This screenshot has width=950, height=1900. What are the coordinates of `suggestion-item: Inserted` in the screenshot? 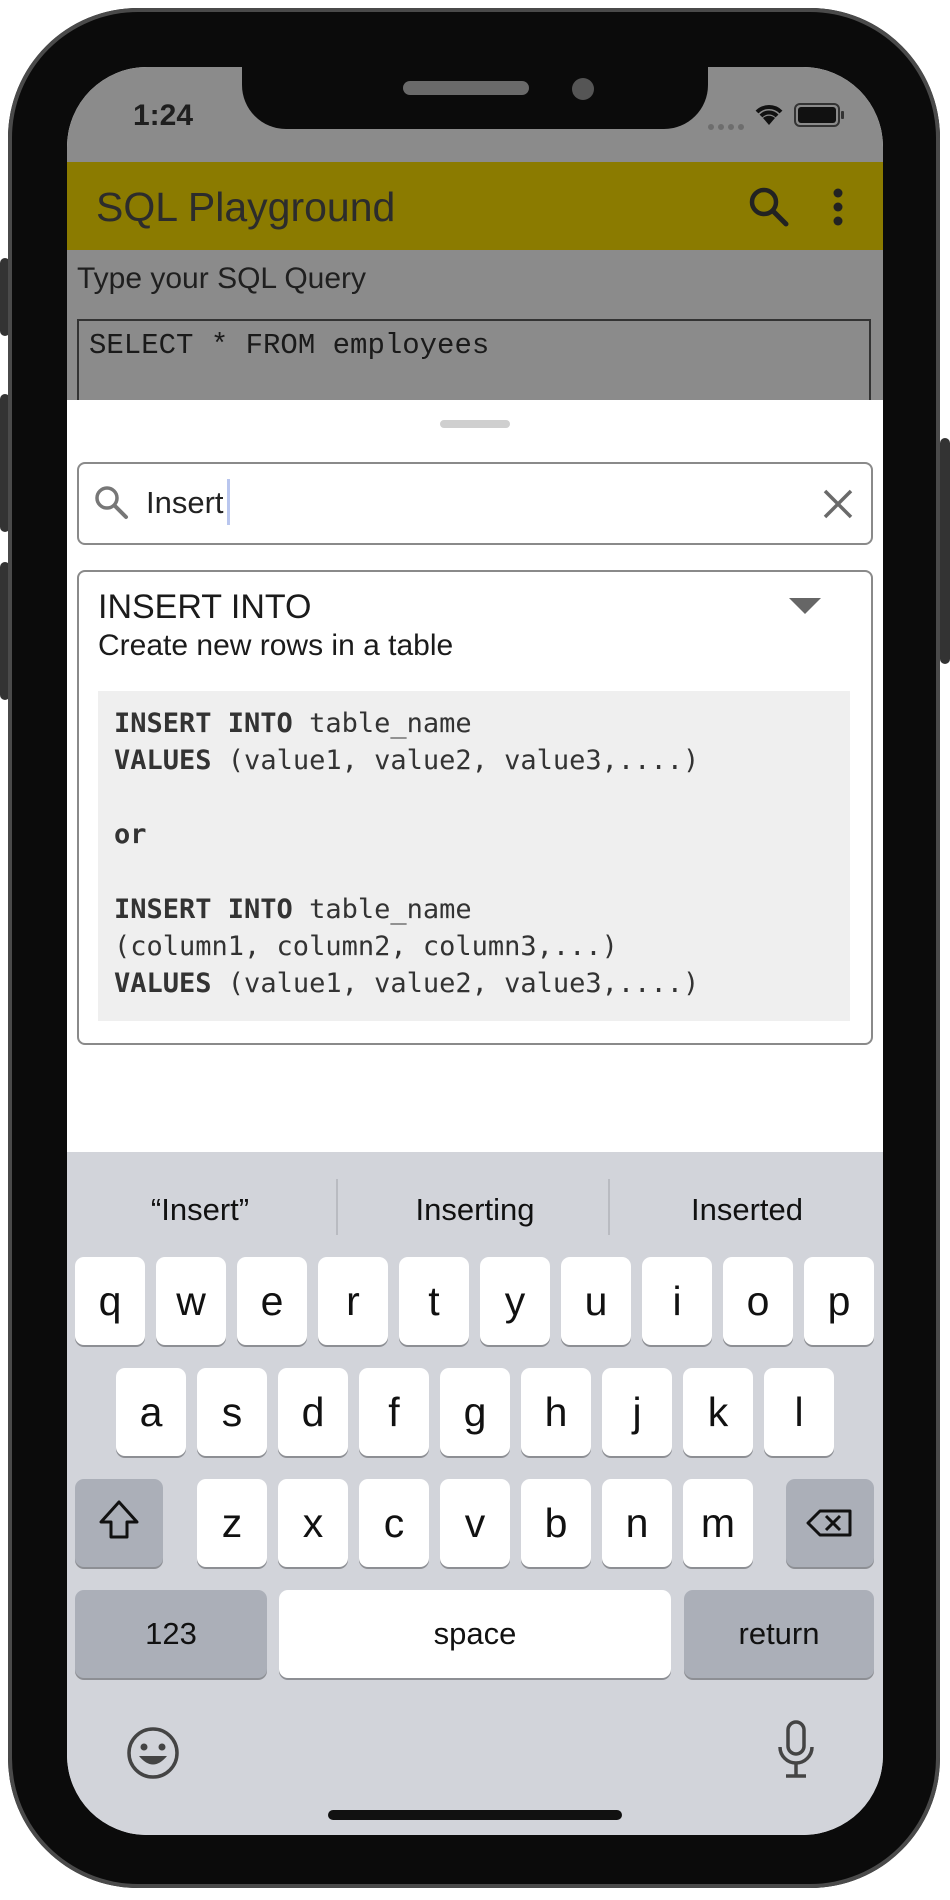 It's located at (747, 1210).